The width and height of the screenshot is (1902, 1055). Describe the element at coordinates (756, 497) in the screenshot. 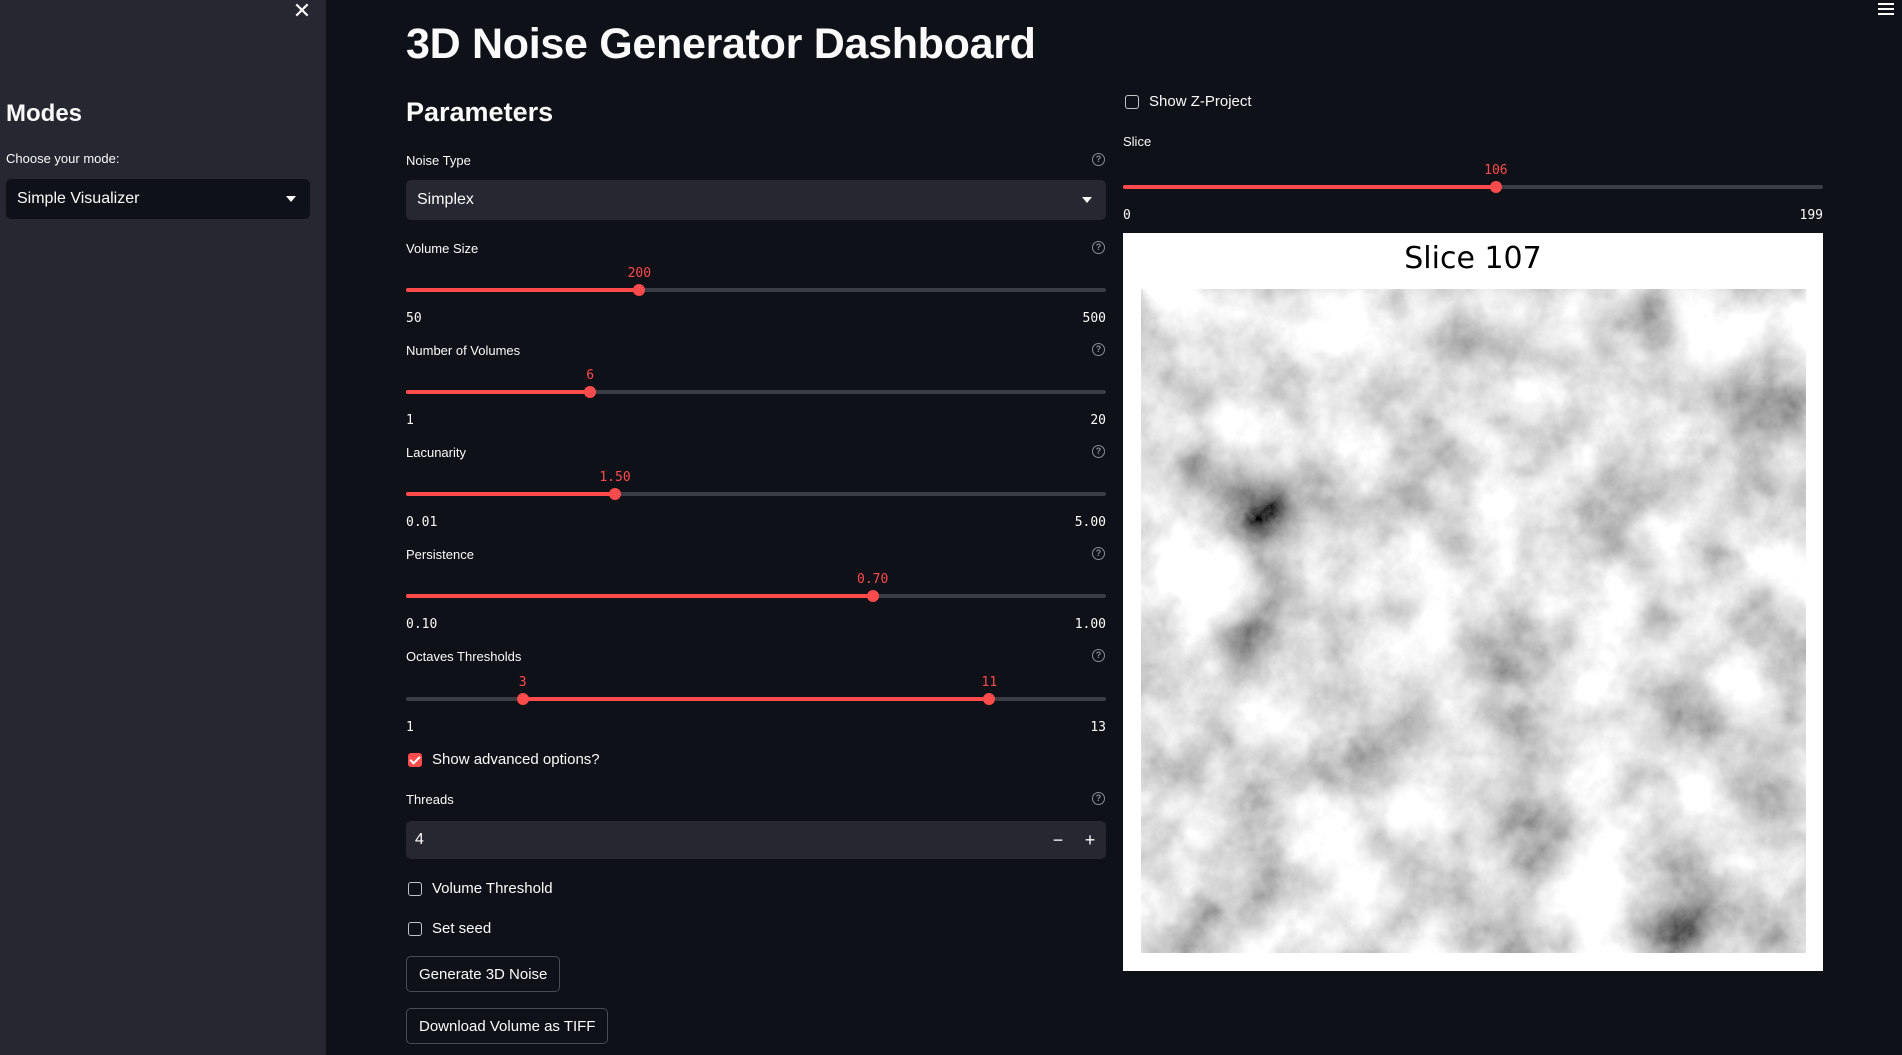

I see `lacunarity-slider: 1.50 0.01 5.00` at that location.